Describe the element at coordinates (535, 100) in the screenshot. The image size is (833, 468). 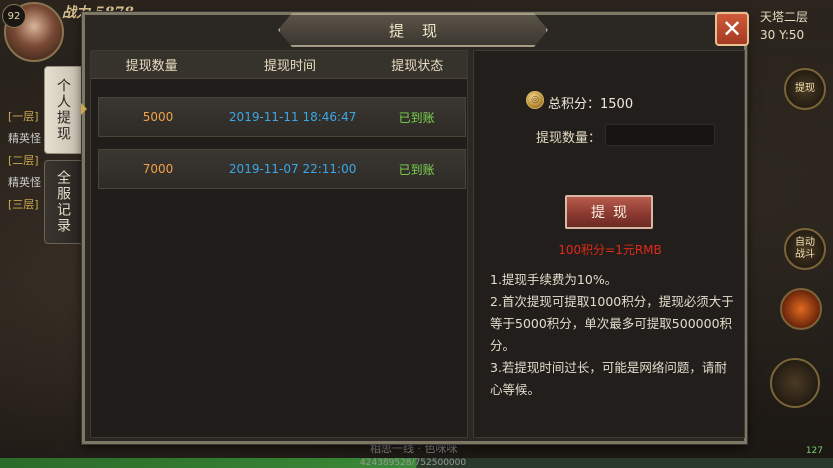
I see `coin-icon: ◎` at that location.